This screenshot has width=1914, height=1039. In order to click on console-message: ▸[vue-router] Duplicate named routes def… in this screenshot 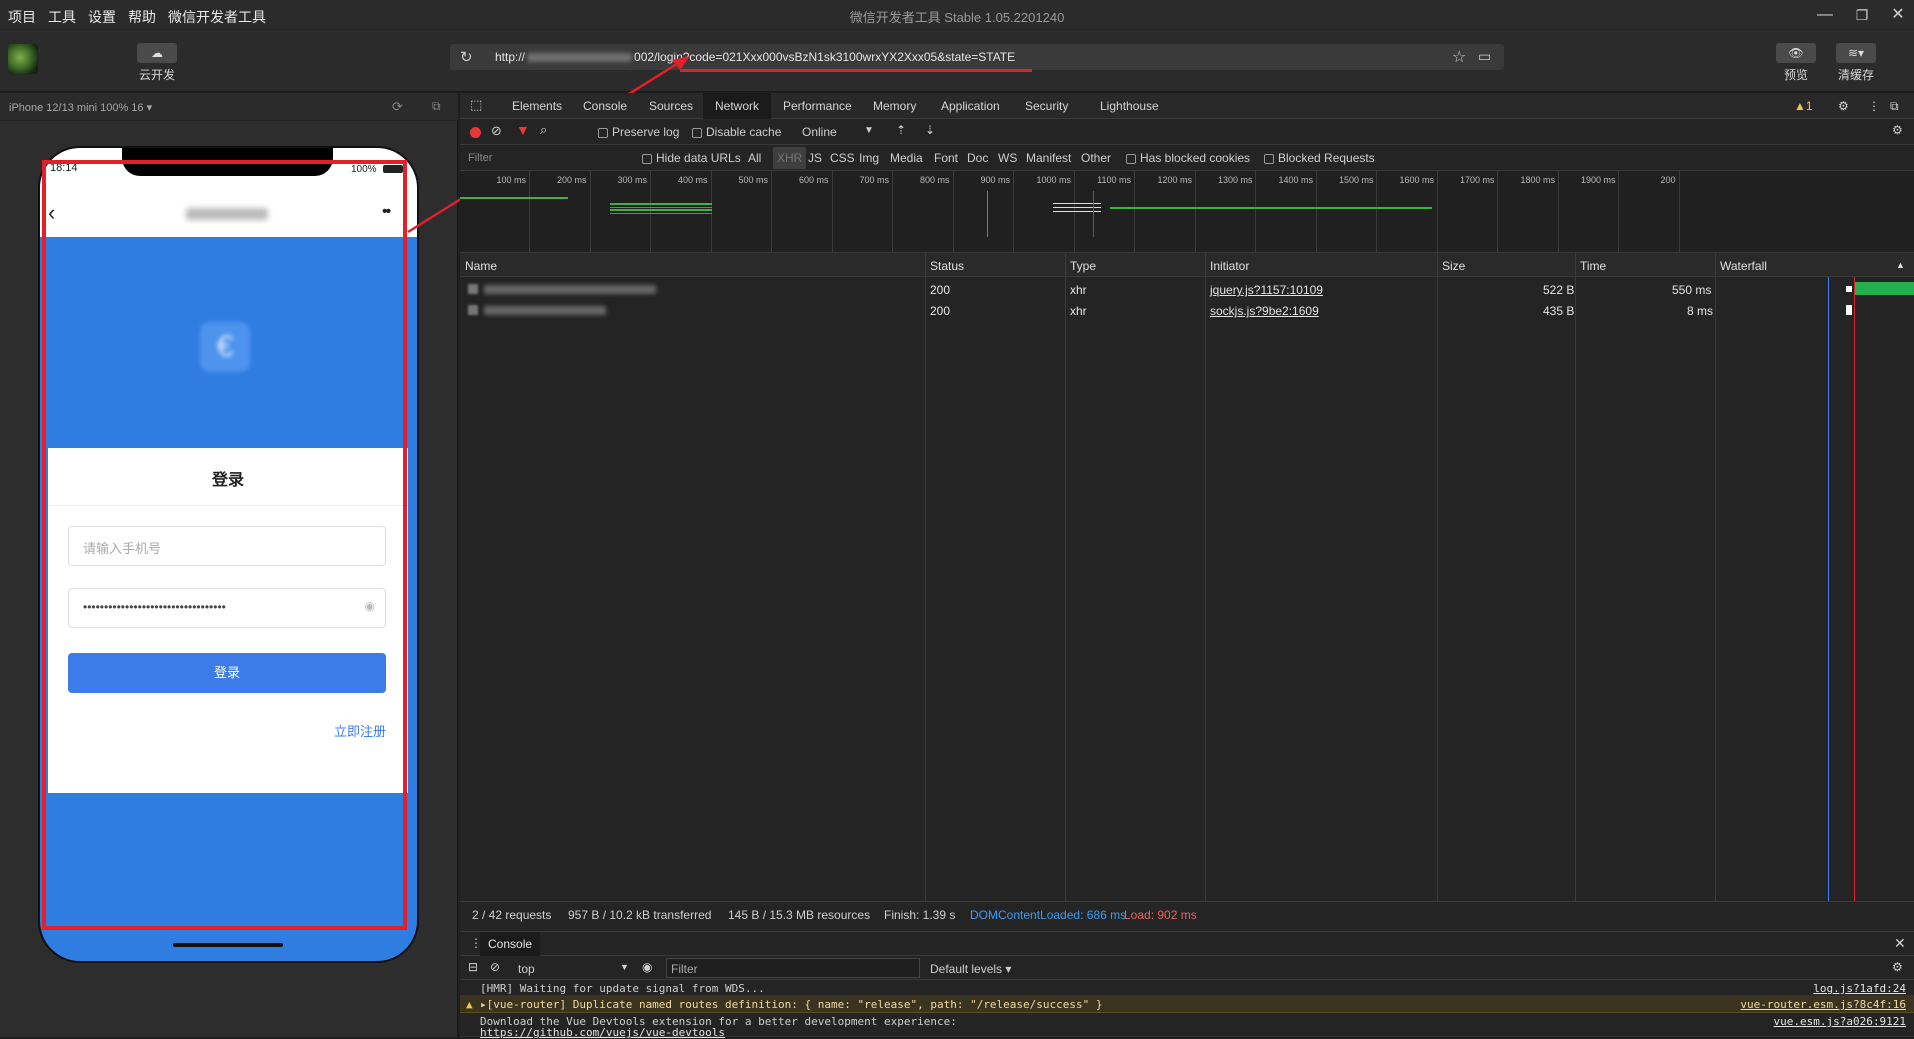, I will do `click(791, 1004)`.